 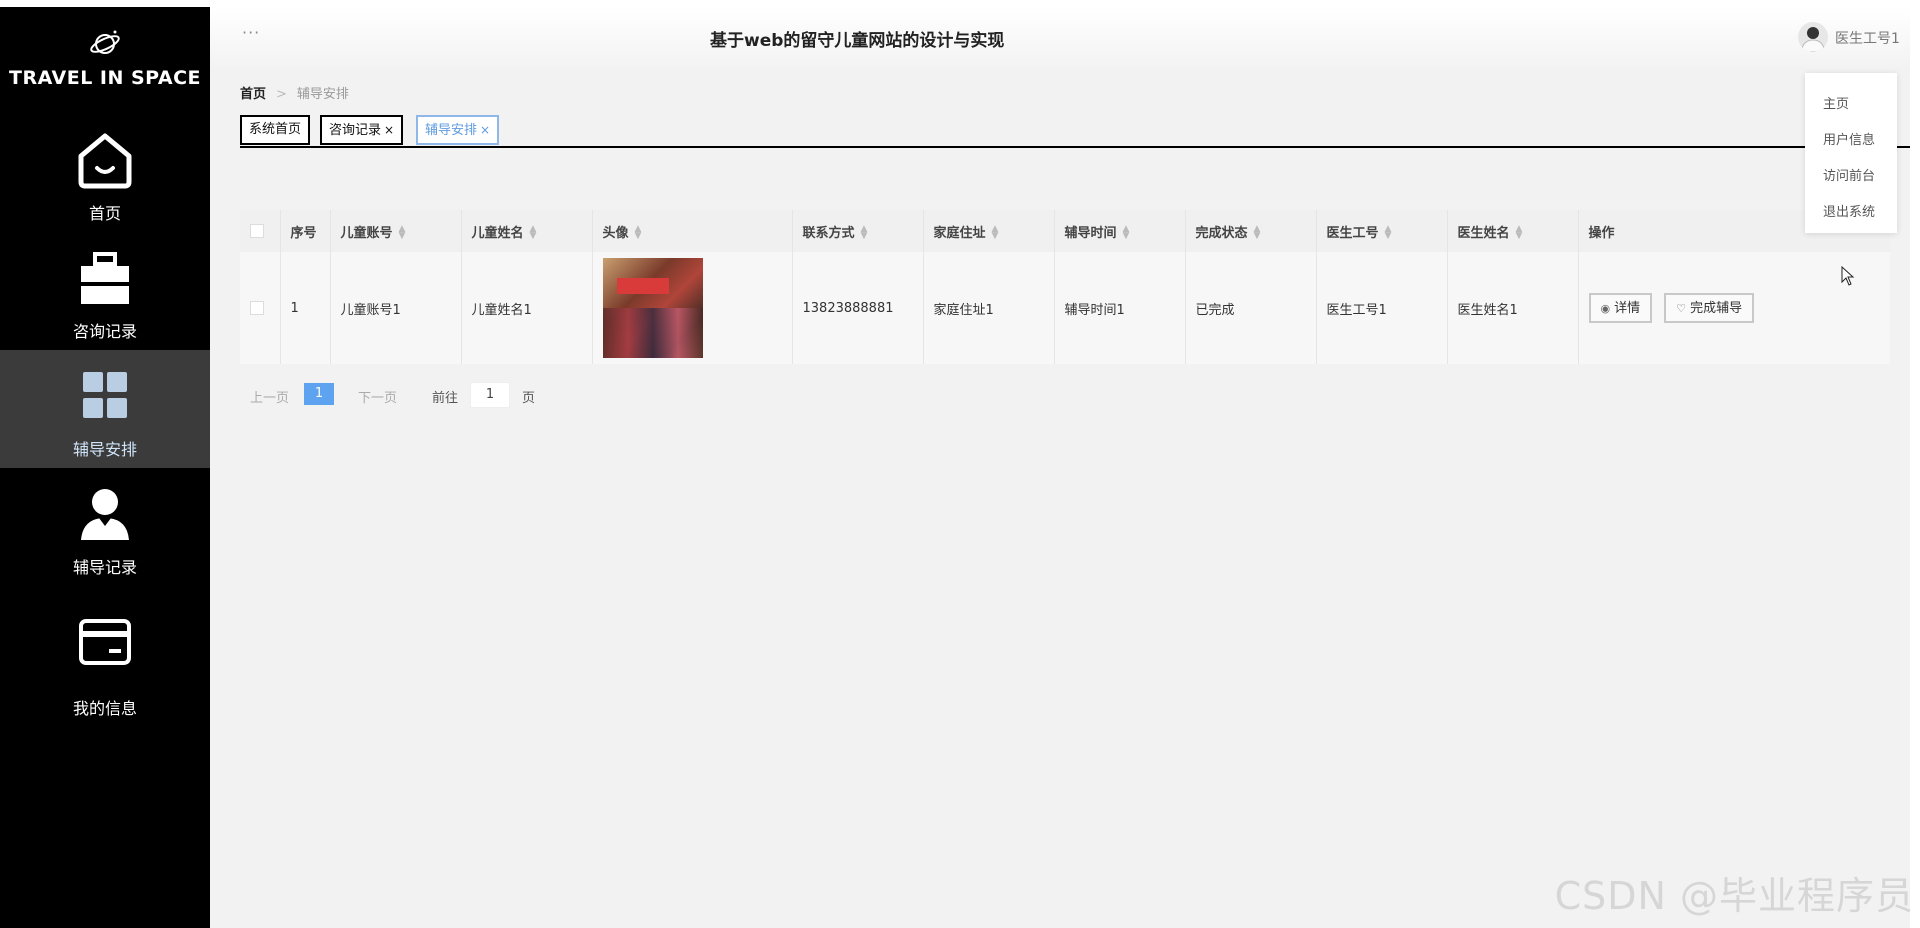 I want to click on column-header: 联系方式 ▲ ▼, so click(x=858, y=231).